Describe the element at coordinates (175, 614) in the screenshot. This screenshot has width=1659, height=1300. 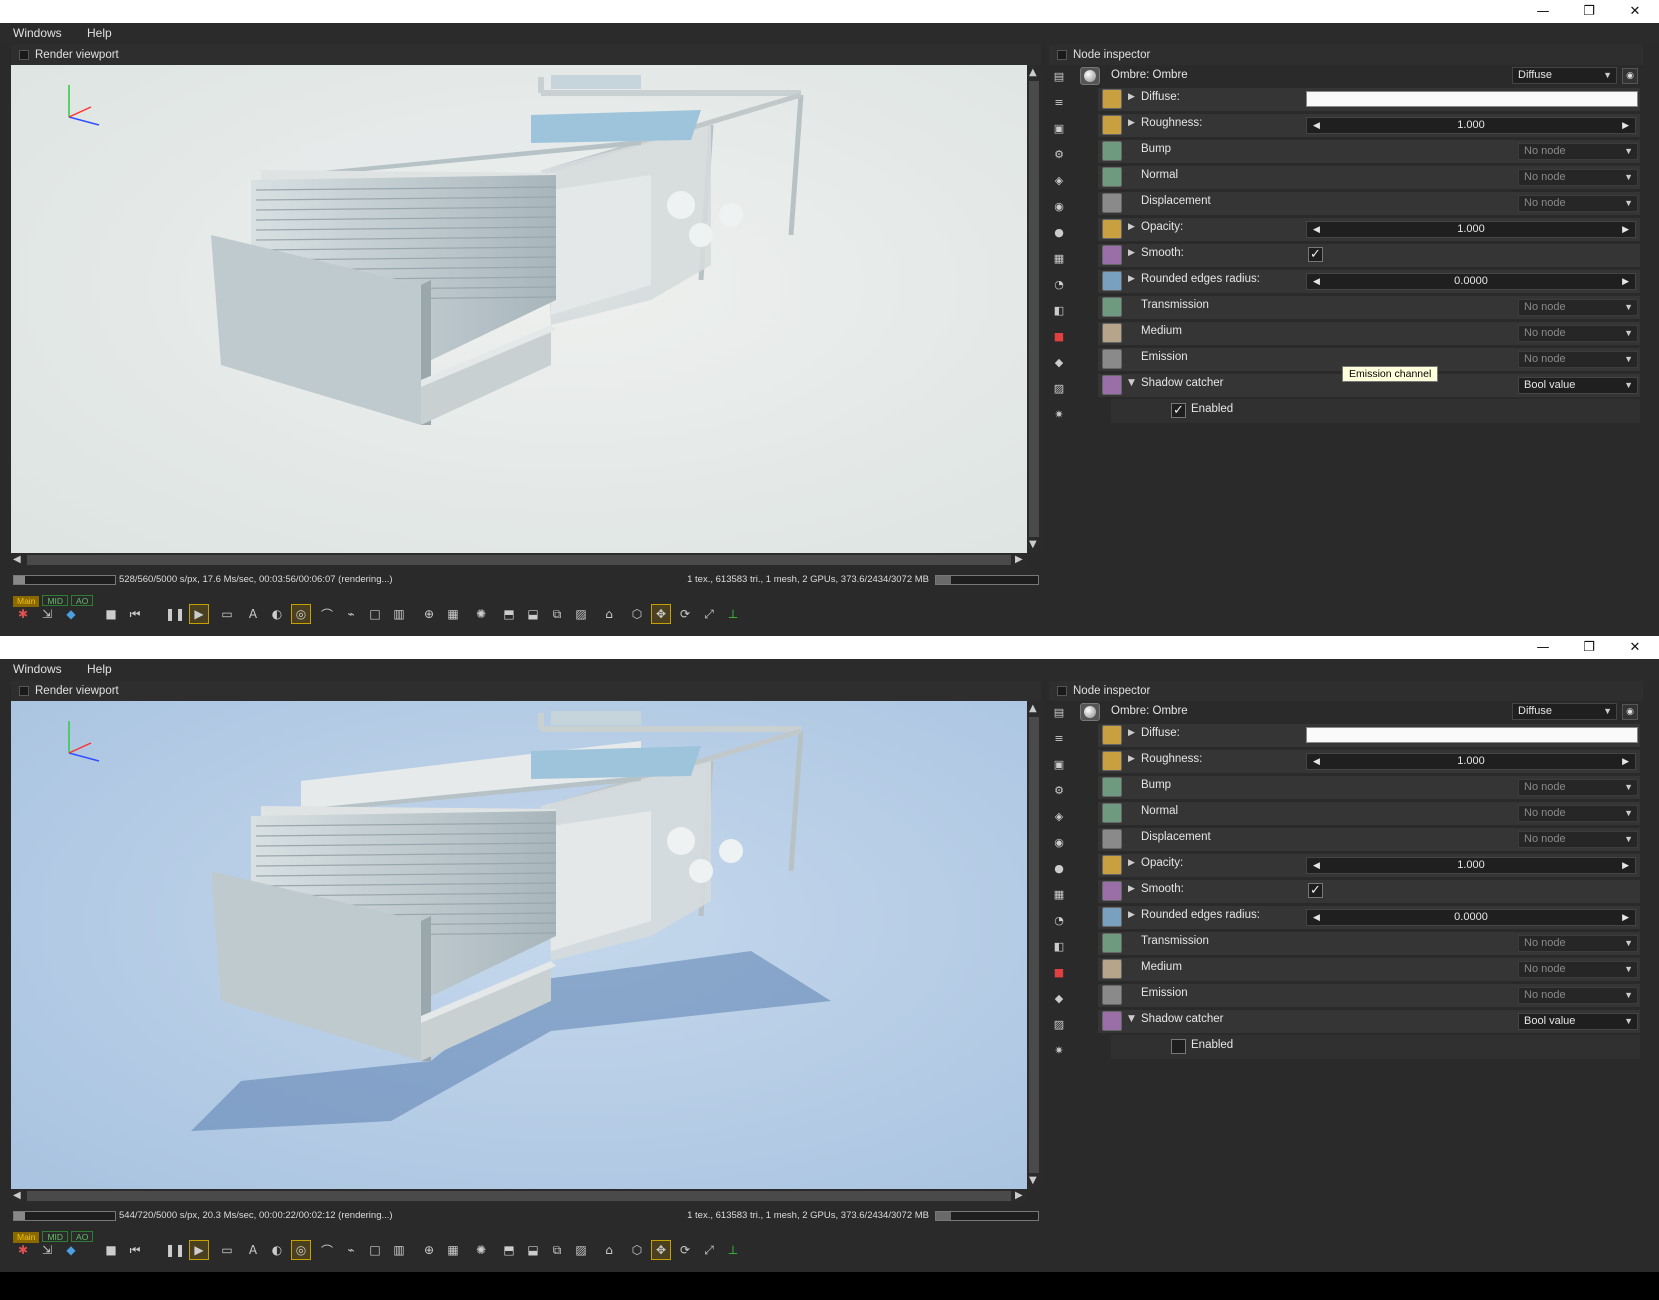
I see `pause-icon: ❚❚` at that location.